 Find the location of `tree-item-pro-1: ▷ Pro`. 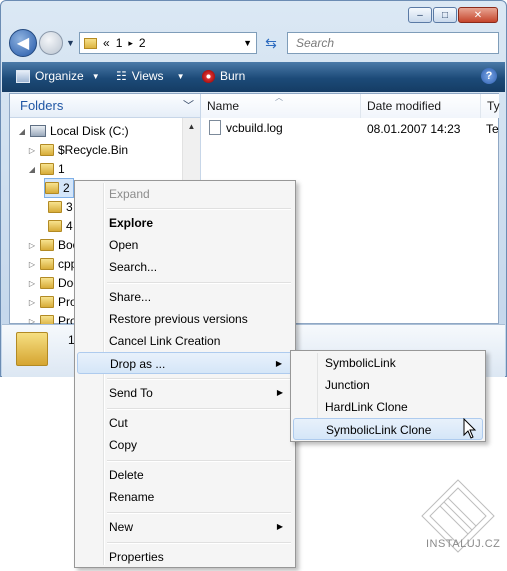

tree-item-pro-1: ▷ Pro is located at coordinates (52, 302).